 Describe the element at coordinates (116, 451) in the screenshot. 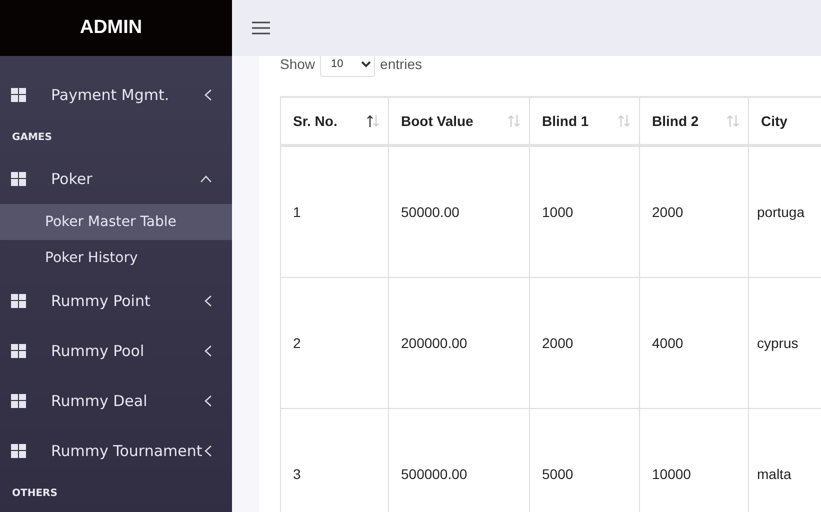

I see `sidebar-menu-item: Rummy Tournament` at that location.